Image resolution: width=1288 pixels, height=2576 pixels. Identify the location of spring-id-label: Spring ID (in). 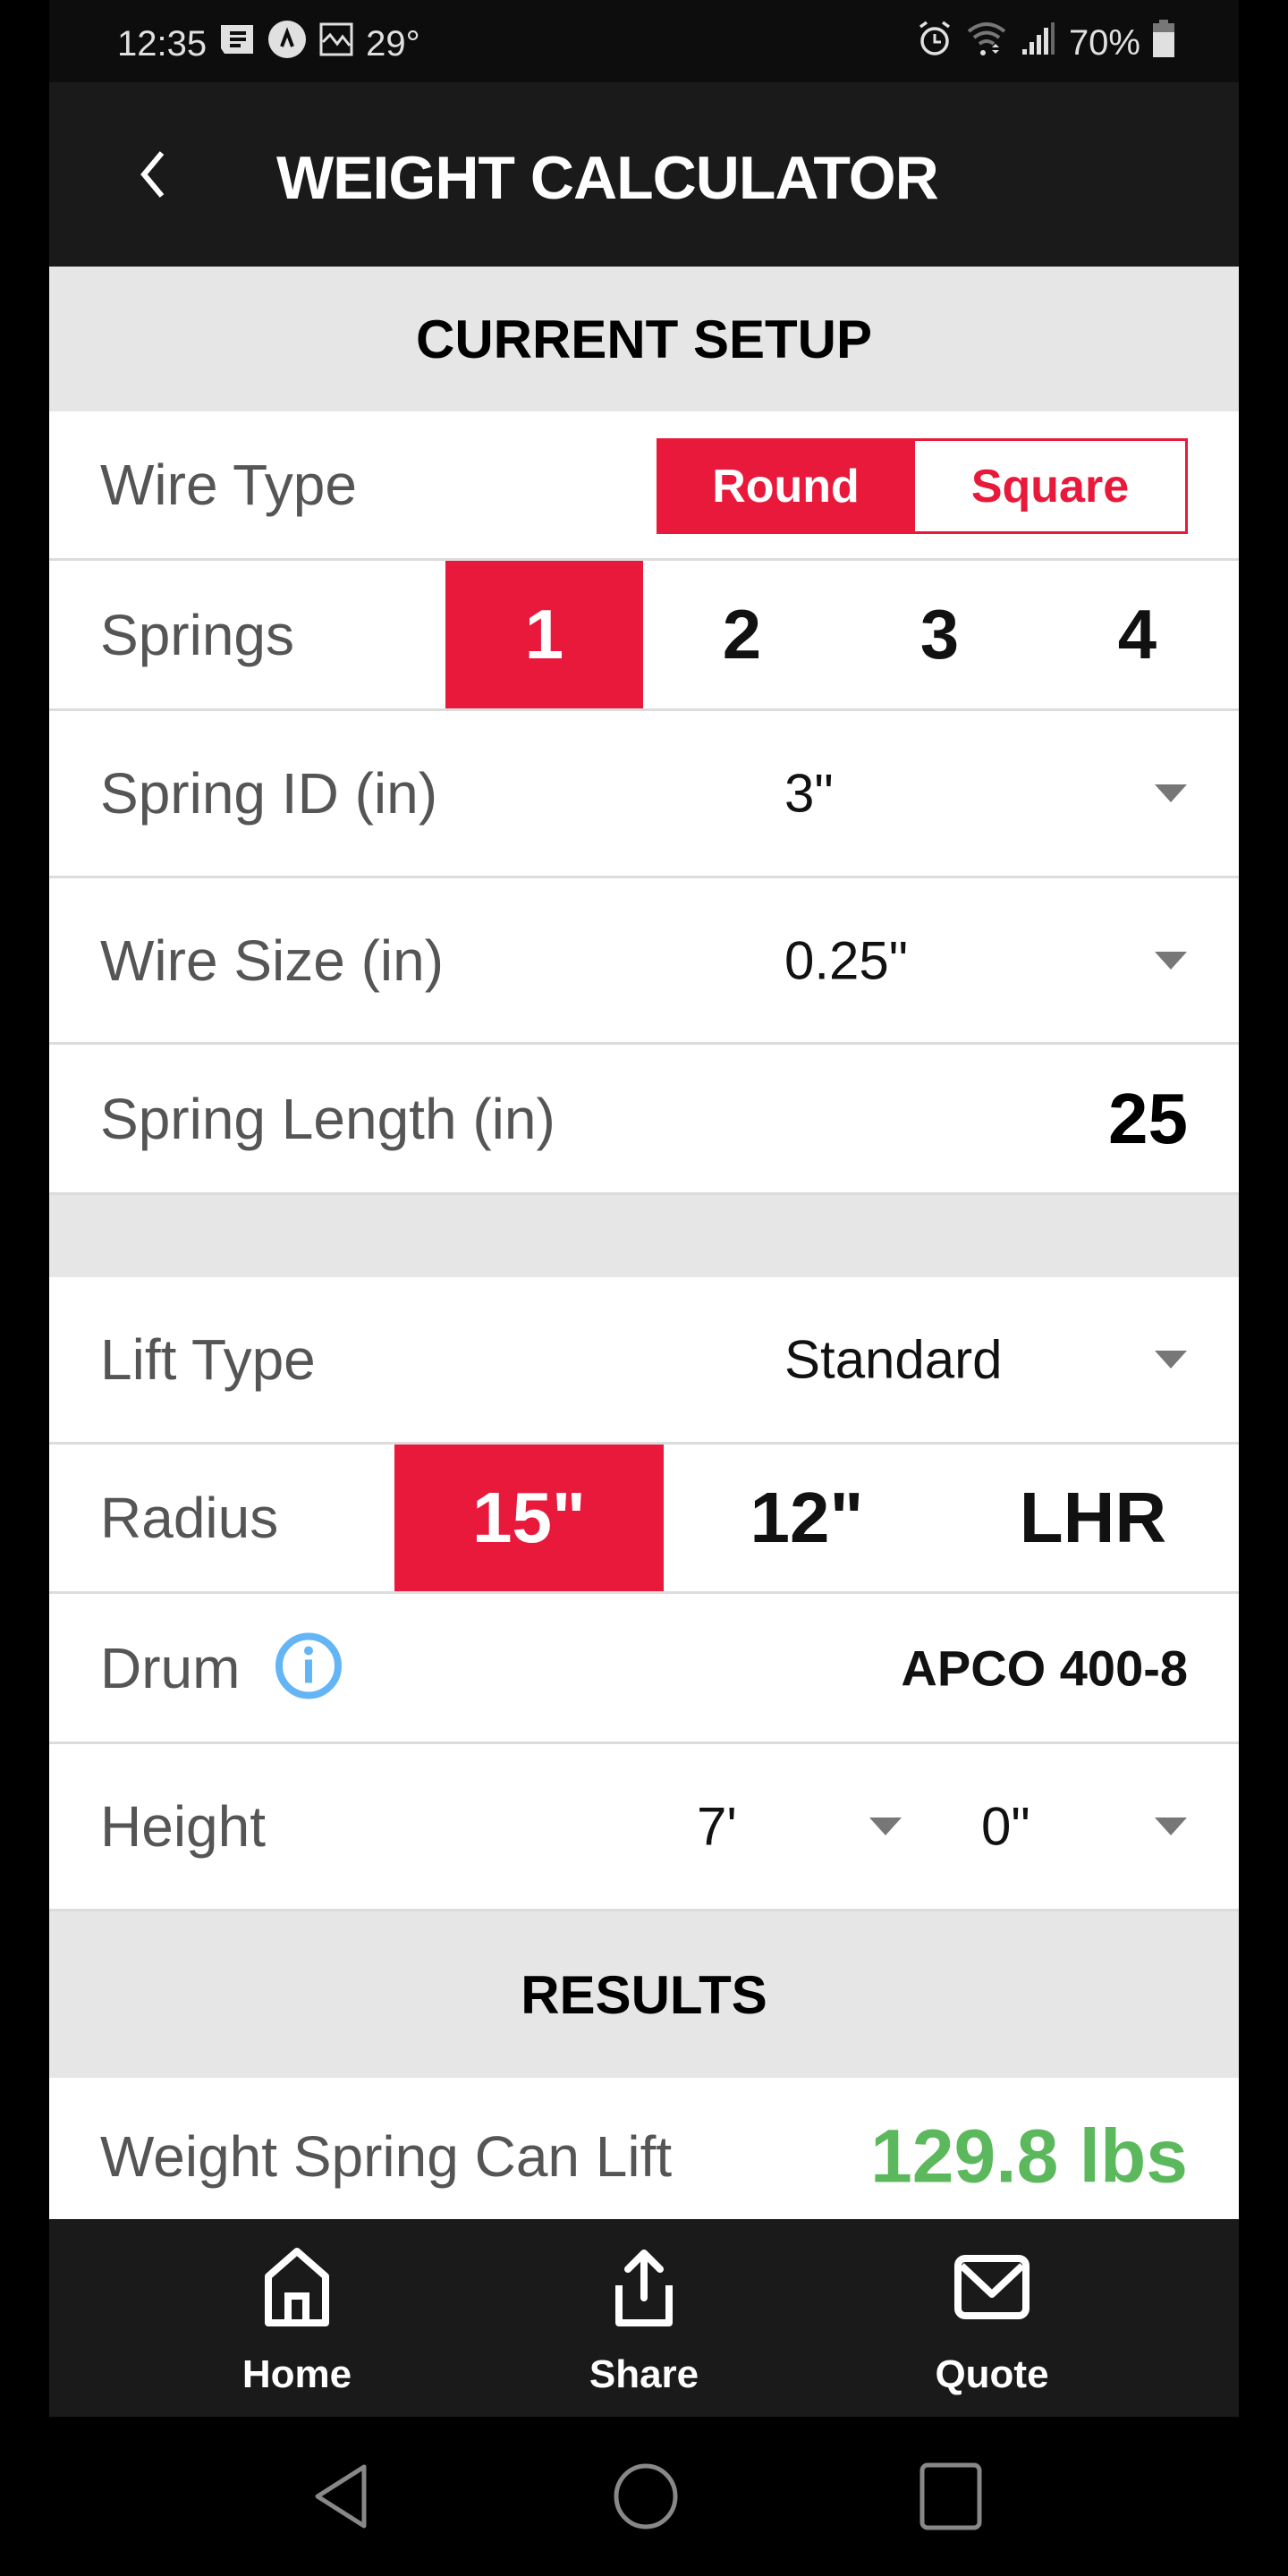
(268, 793).